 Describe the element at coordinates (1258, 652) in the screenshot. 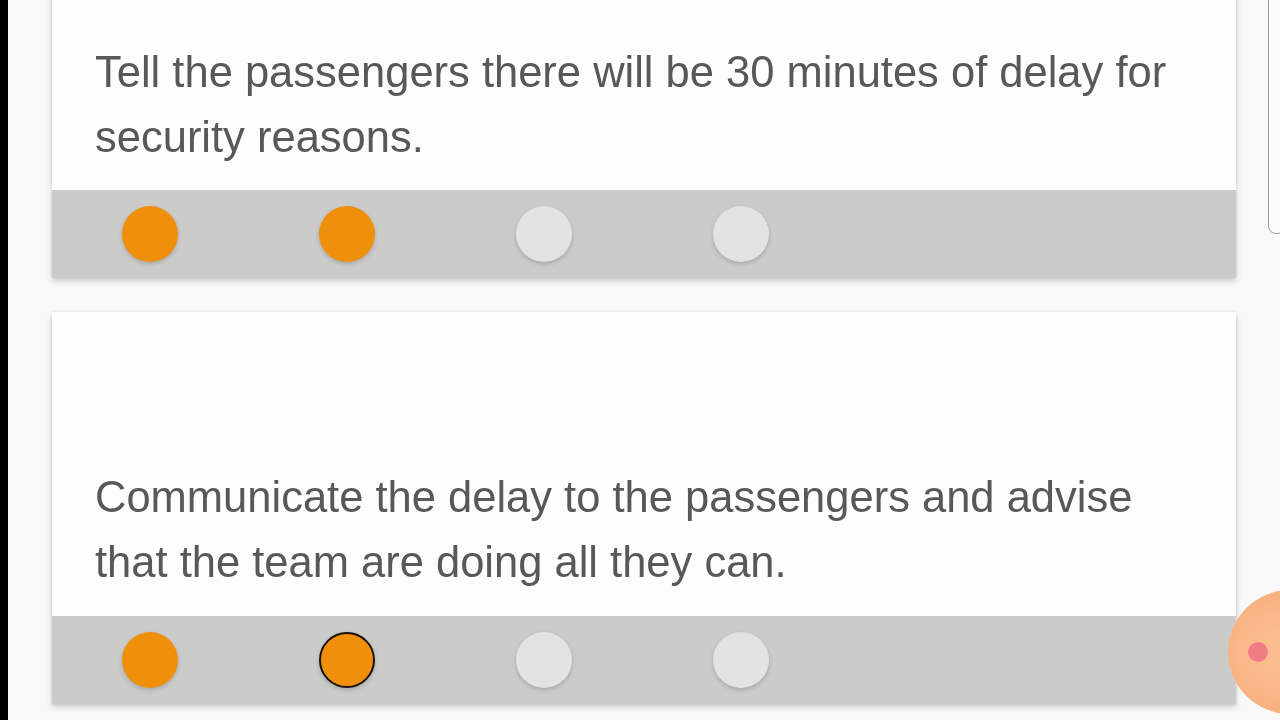

I see `dot-icon` at that location.